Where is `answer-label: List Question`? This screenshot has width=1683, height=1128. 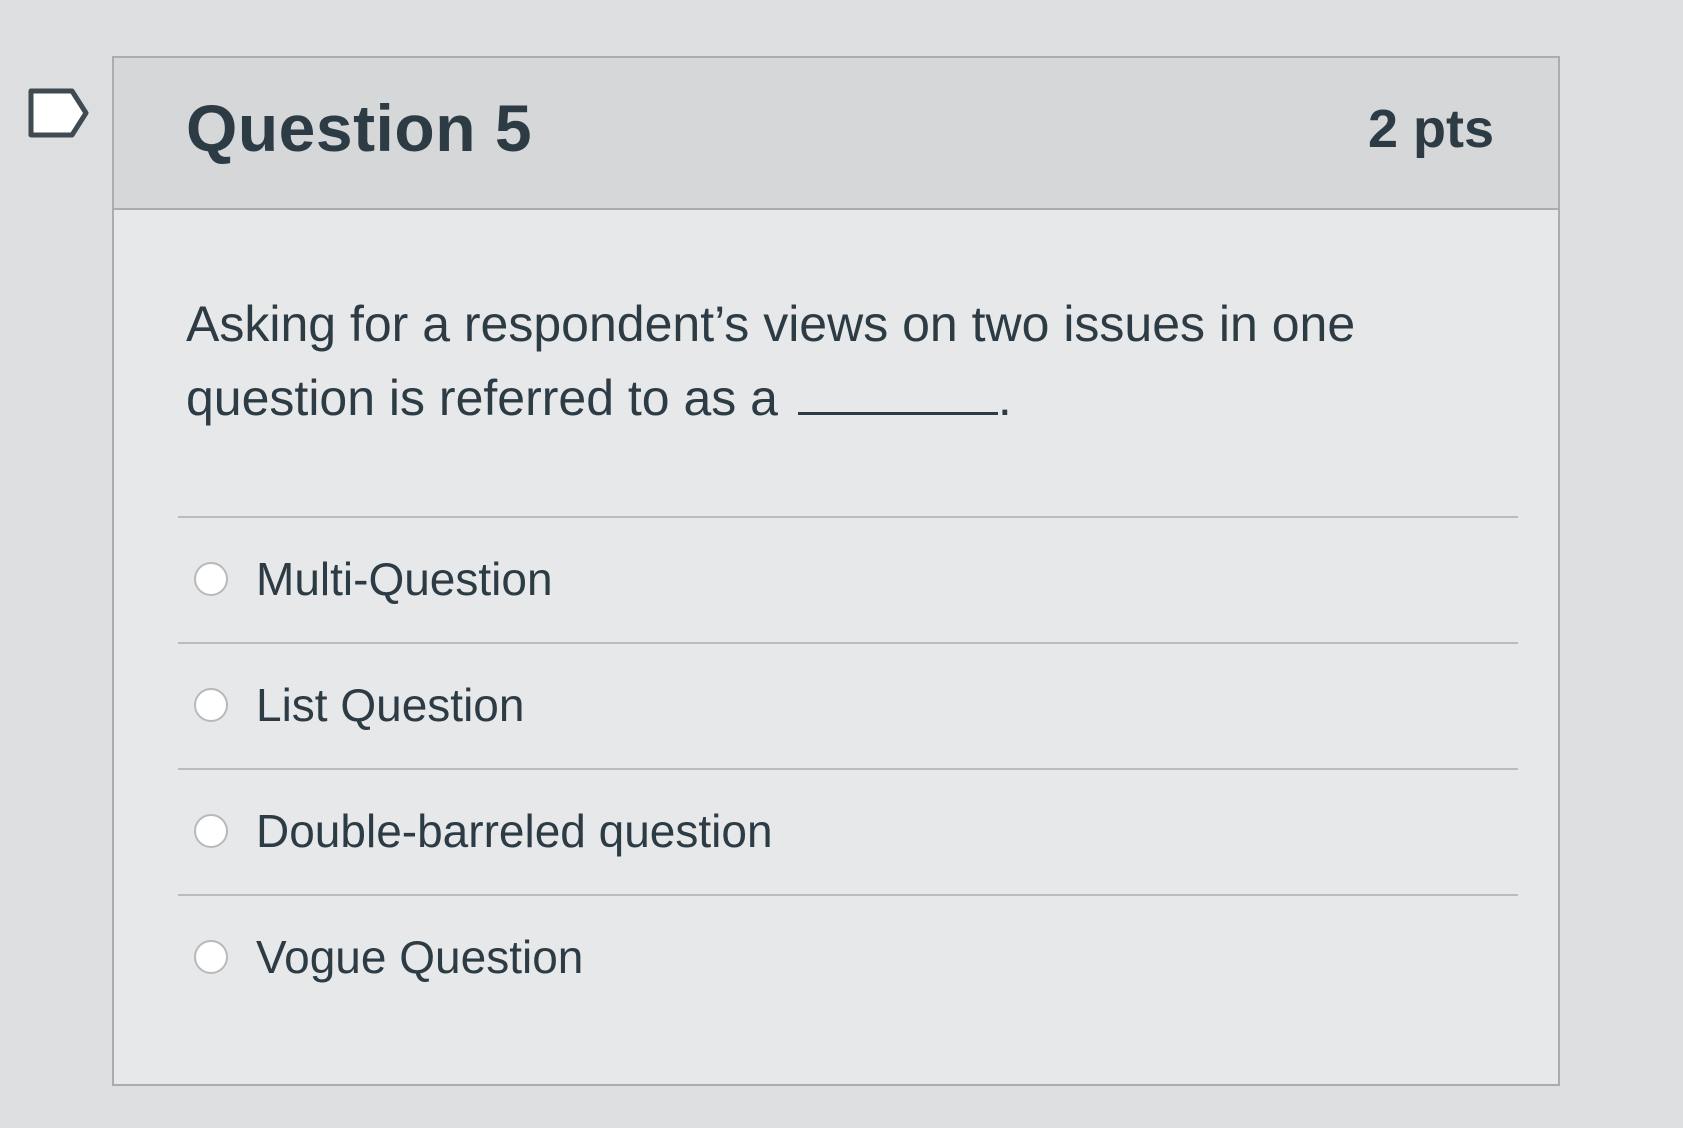
answer-label: List Question is located at coordinates (390, 705).